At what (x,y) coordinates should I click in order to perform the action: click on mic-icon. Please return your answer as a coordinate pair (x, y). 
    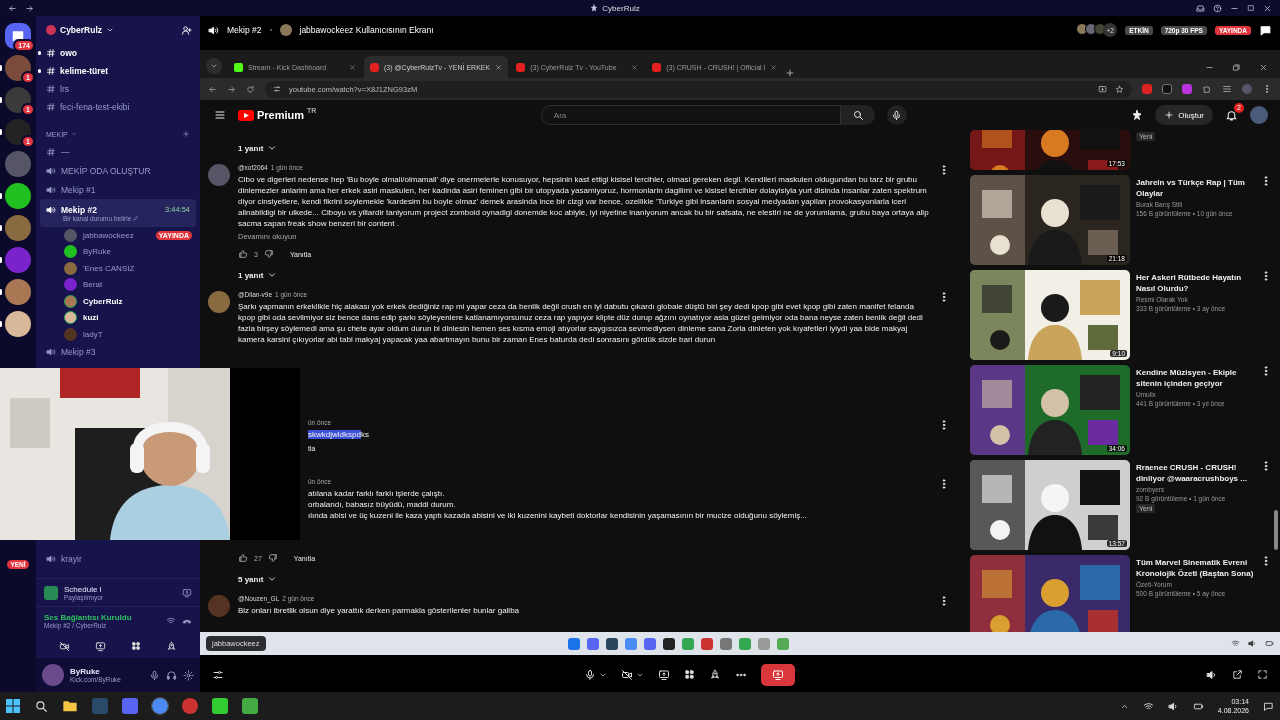
    Looking at the image, I should click on (154, 675).